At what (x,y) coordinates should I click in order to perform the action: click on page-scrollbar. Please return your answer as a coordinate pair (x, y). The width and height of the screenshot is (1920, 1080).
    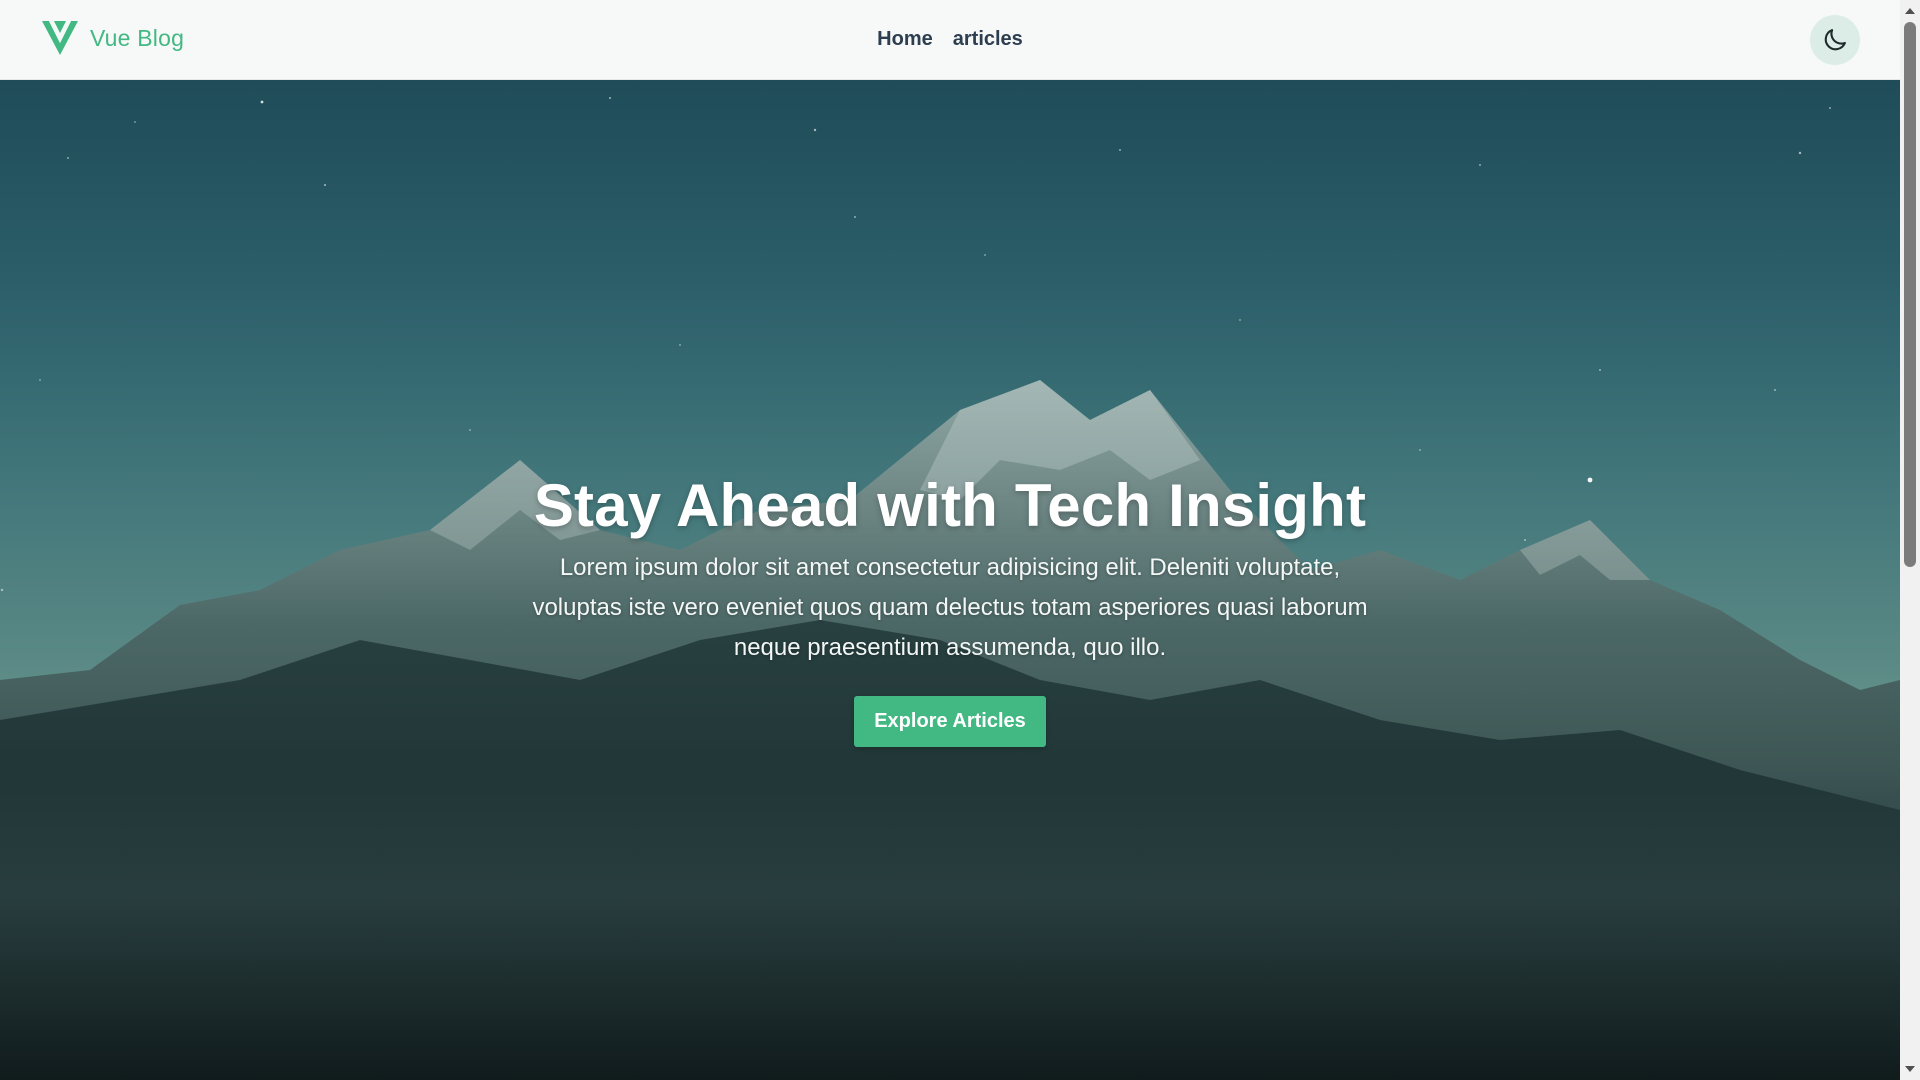
    Looking at the image, I should click on (1910, 540).